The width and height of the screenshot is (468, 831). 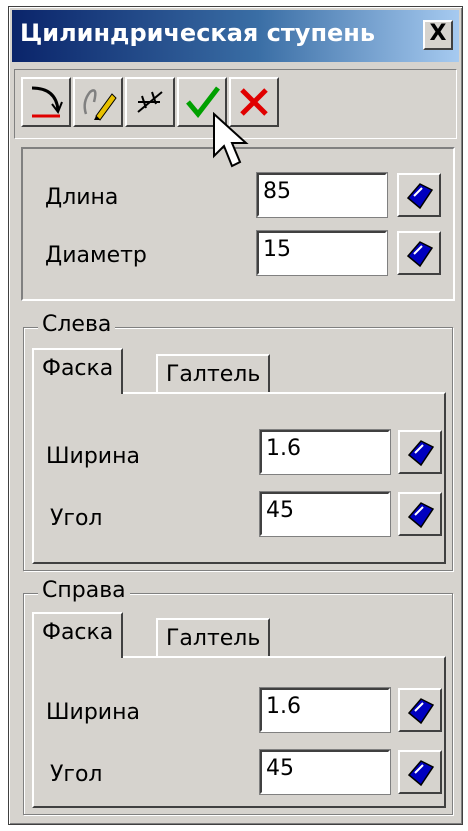 What do you see at coordinates (100, 105) in the screenshot?
I see `edit-pencil-icon` at bounding box center [100, 105].